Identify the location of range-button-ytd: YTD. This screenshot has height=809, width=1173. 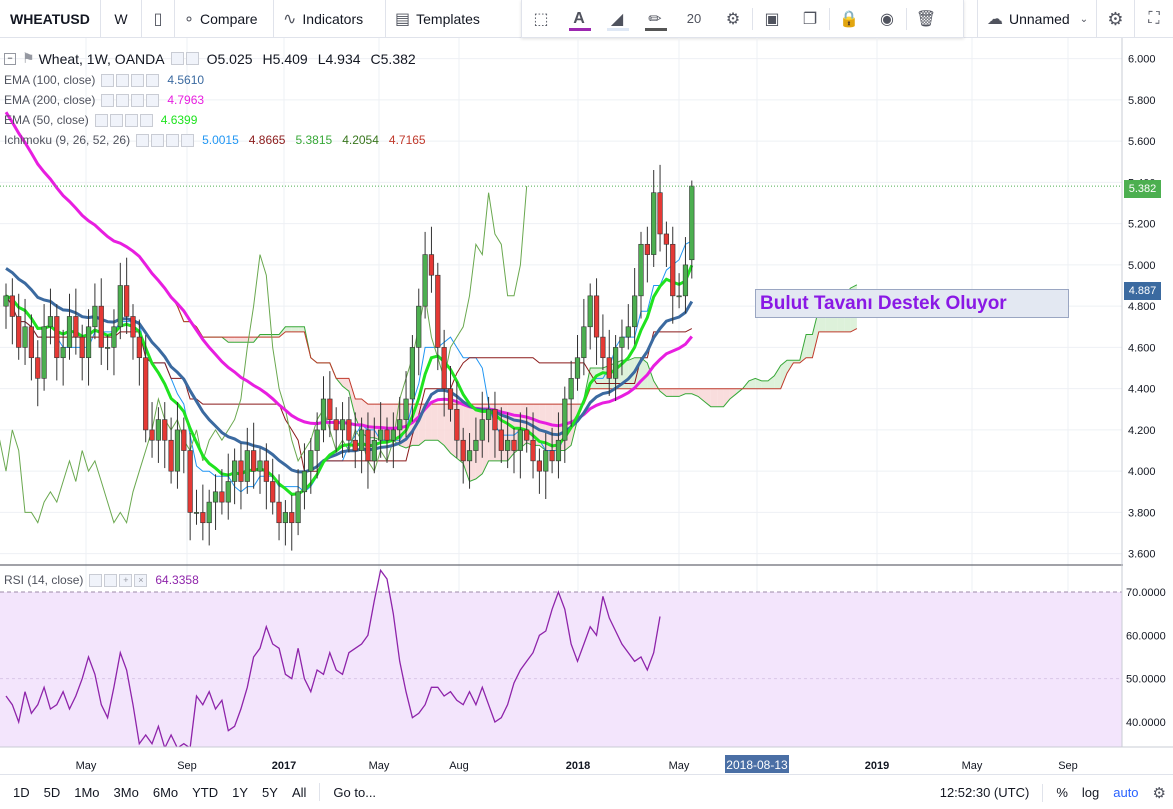
(205, 792).